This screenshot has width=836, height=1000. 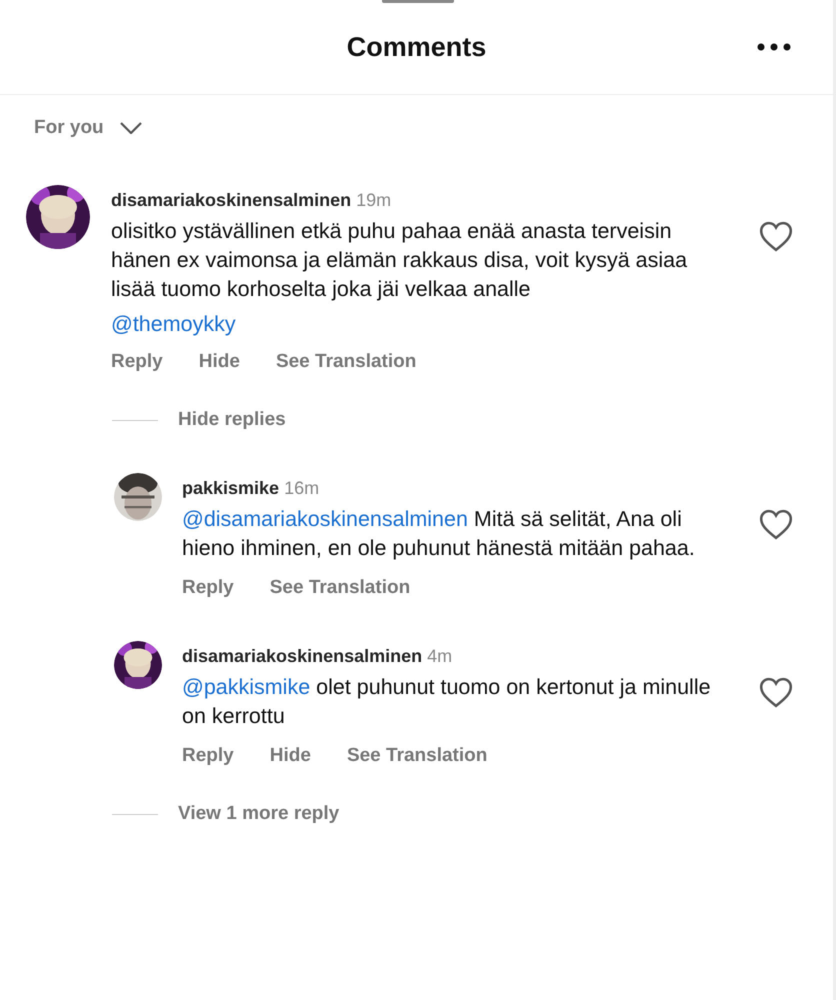 What do you see at coordinates (259, 814) in the screenshot?
I see `more-replies-button: View 1 more reply` at bounding box center [259, 814].